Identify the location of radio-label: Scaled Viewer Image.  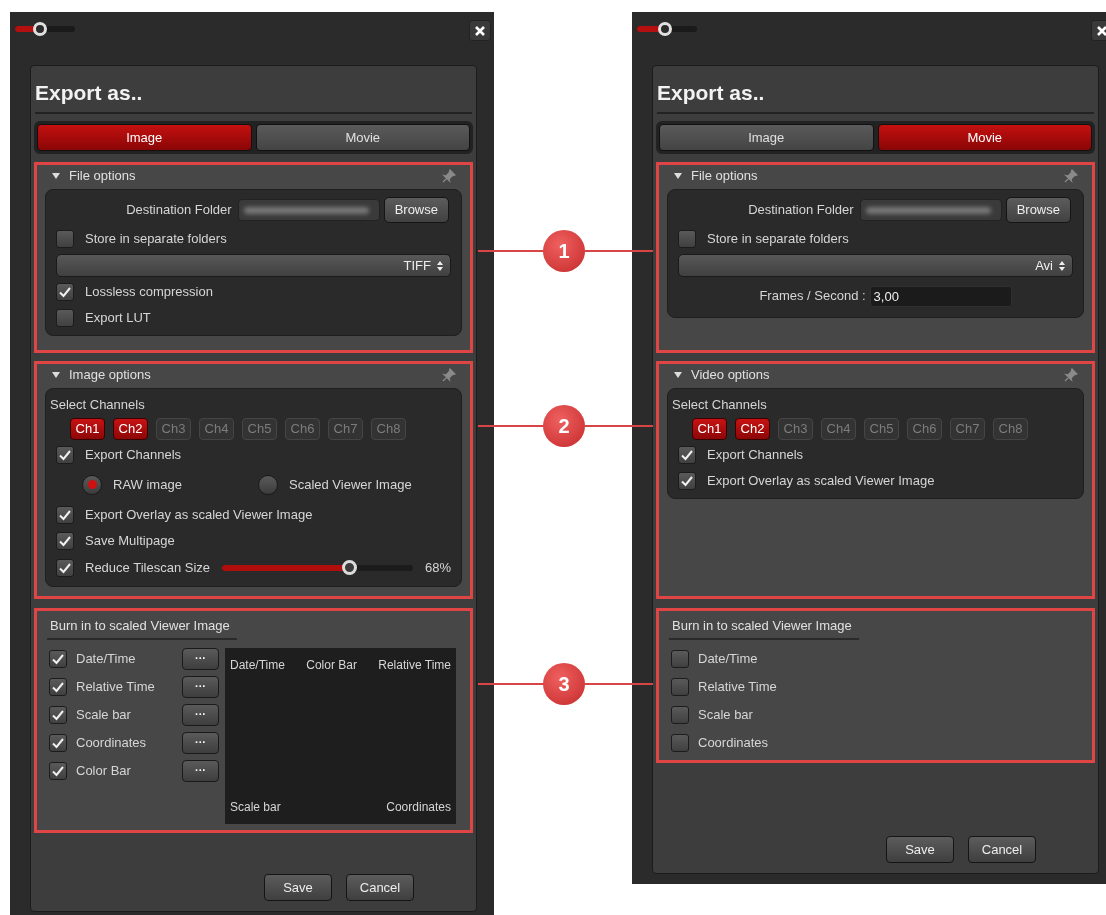
(350, 484).